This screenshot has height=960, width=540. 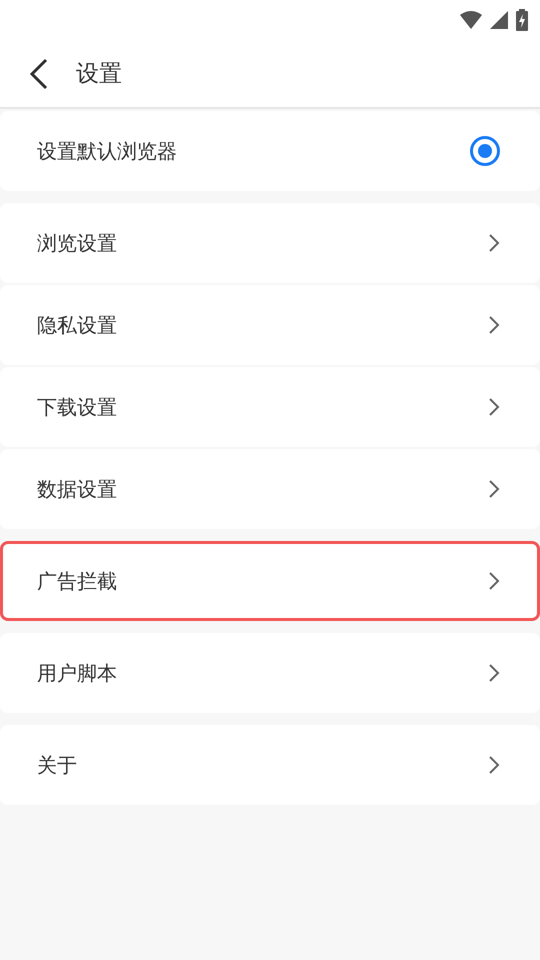 What do you see at coordinates (77, 325) in the screenshot?
I see `item-label: 隐私设置` at bounding box center [77, 325].